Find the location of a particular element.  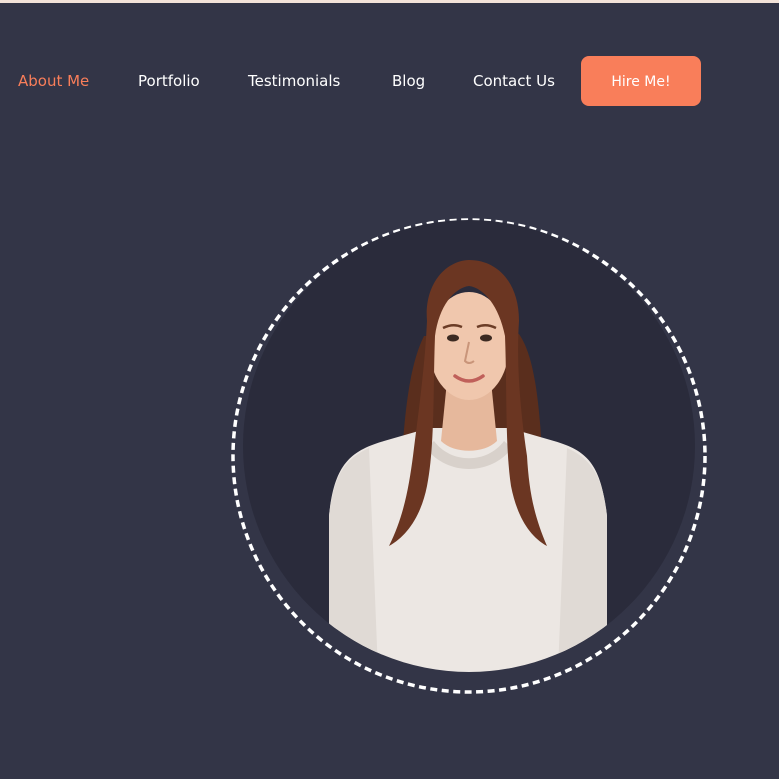

nav-link-testimonials: Testimonials is located at coordinates (294, 81).